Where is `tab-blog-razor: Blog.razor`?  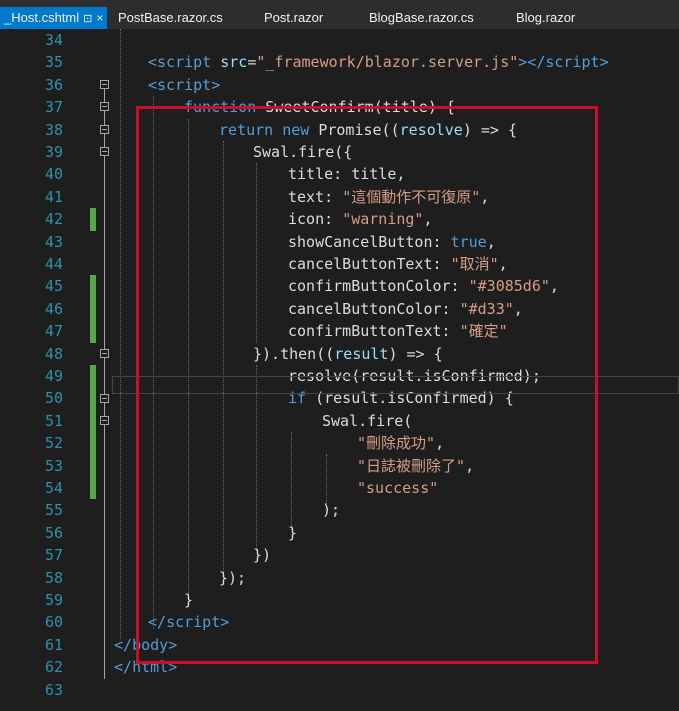
tab-blog-razor: Blog.razor is located at coordinates (545, 18).